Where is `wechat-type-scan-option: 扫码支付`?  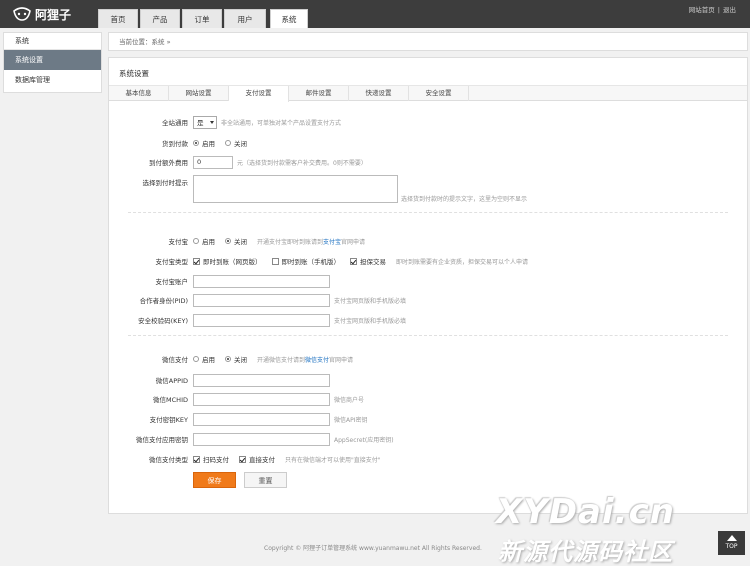 wechat-type-scan-option: 扫码支付 is located at coordinates (211, 459).